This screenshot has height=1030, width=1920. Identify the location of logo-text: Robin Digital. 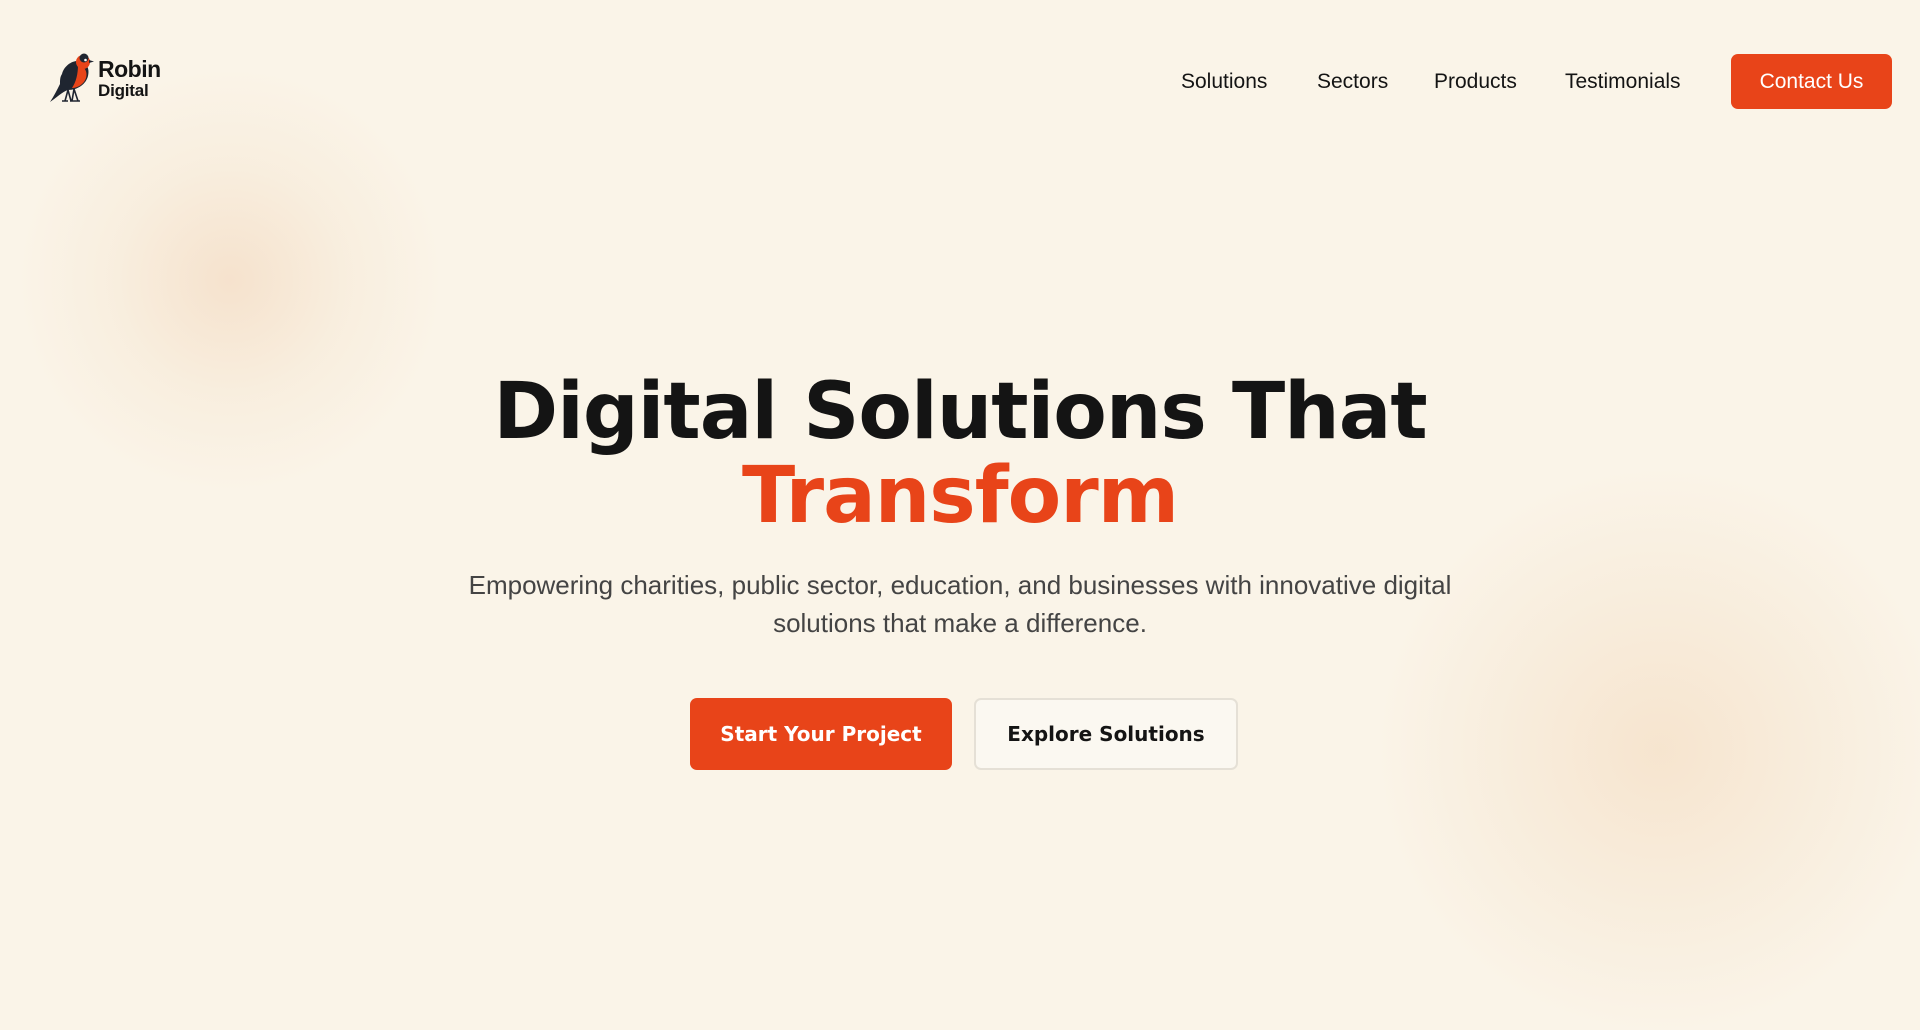
(129, 77).